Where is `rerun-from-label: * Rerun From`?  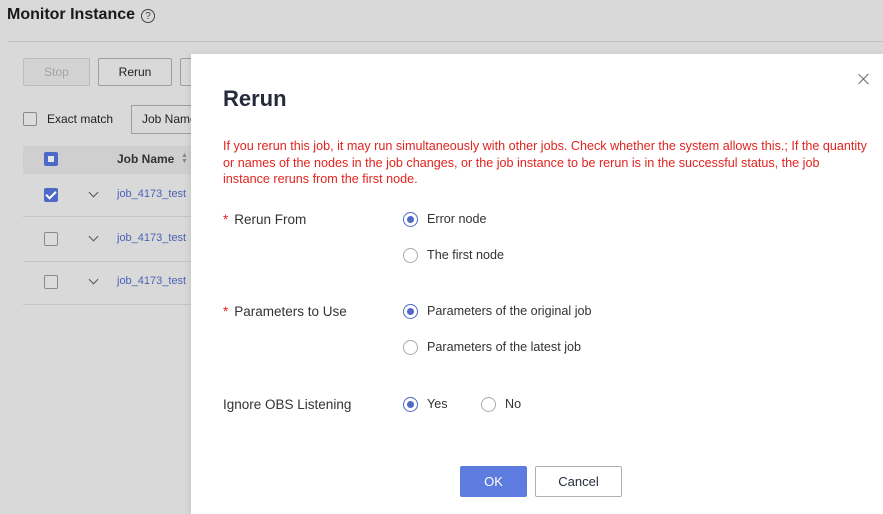 rerun-from-label: * Rerun From is located at coordinates (265, 219).